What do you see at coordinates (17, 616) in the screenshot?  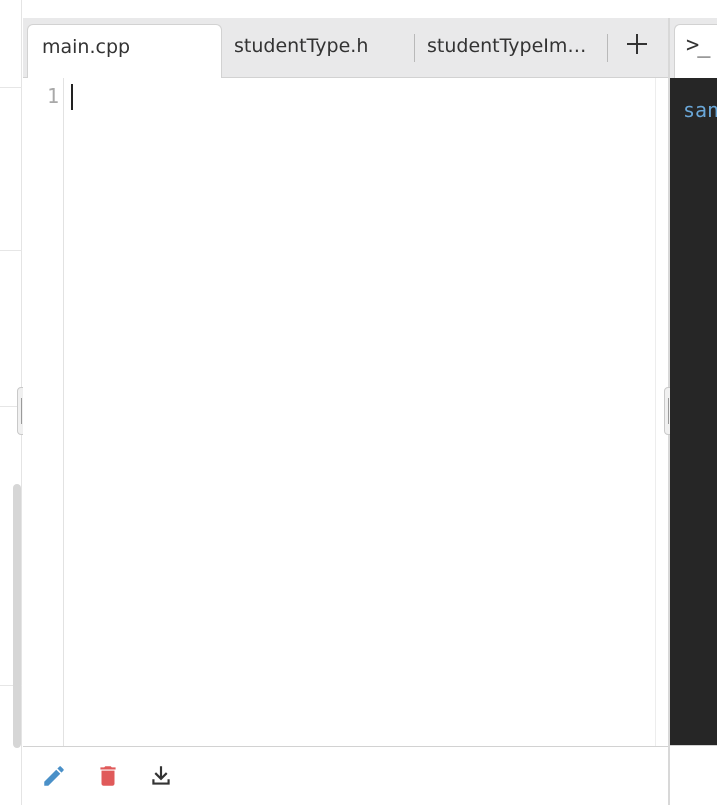 I see `sidebar-scrollbar` at bounding box center [17, 616].